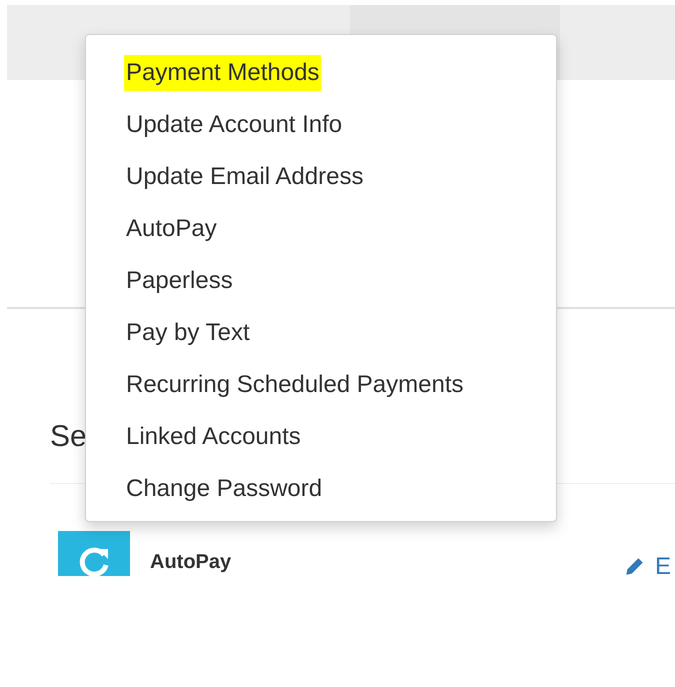  Describe the element at coordinates (245, 177) in the screenshot. I see `menu-item: Update Email Address` at that location.